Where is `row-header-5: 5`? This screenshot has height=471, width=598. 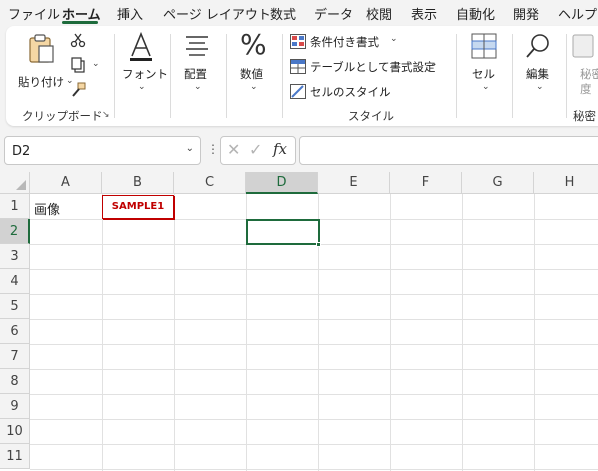 row-header-5: 5 is located at coordinates (15, 306).